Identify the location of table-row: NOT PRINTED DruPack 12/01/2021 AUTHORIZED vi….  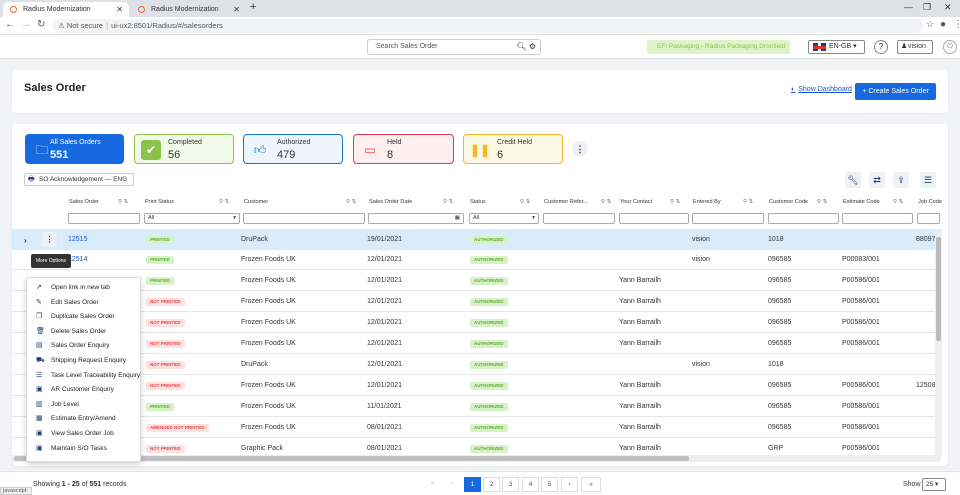
(474, 364).